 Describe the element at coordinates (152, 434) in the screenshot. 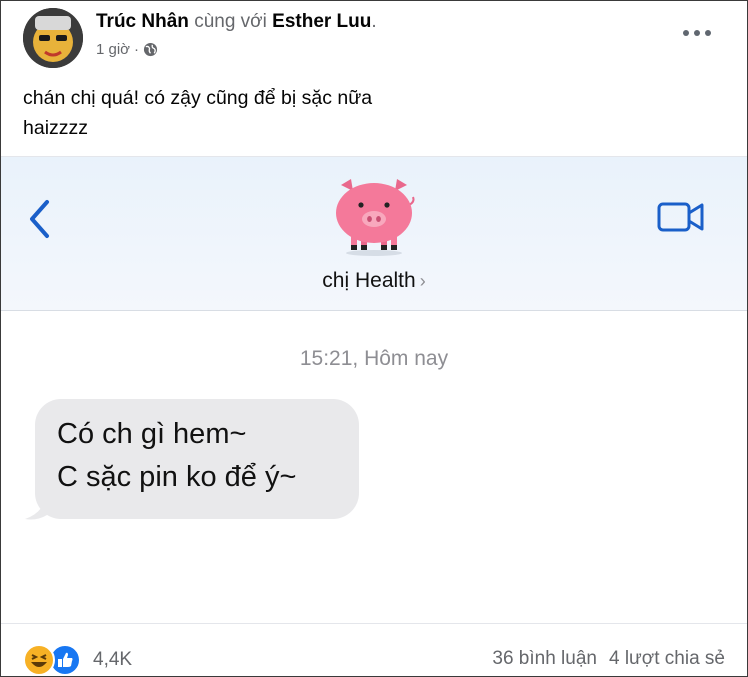

I see `message-line: Có ch gì hem~` at that location.